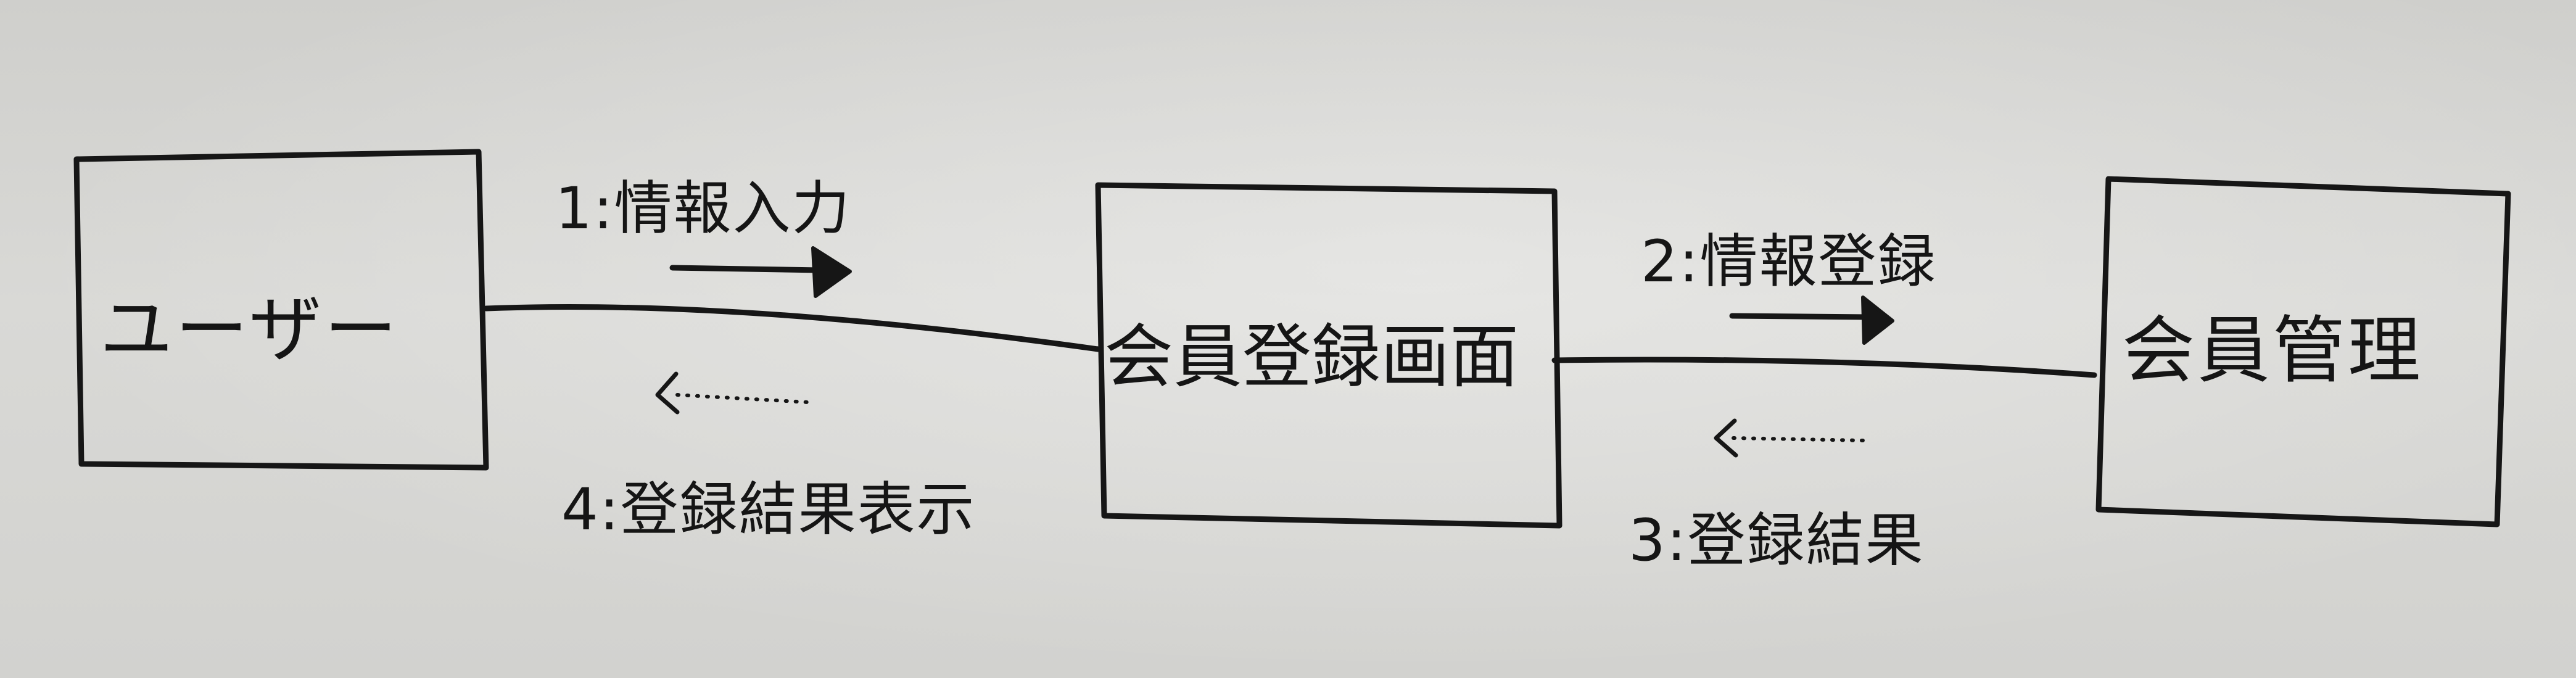 This screenshot has height=678, width=2576. What do you see at coordinates (746, 269) in the screenshot?
I see `arrow-1-shaft` at bounding box center [746, 269].